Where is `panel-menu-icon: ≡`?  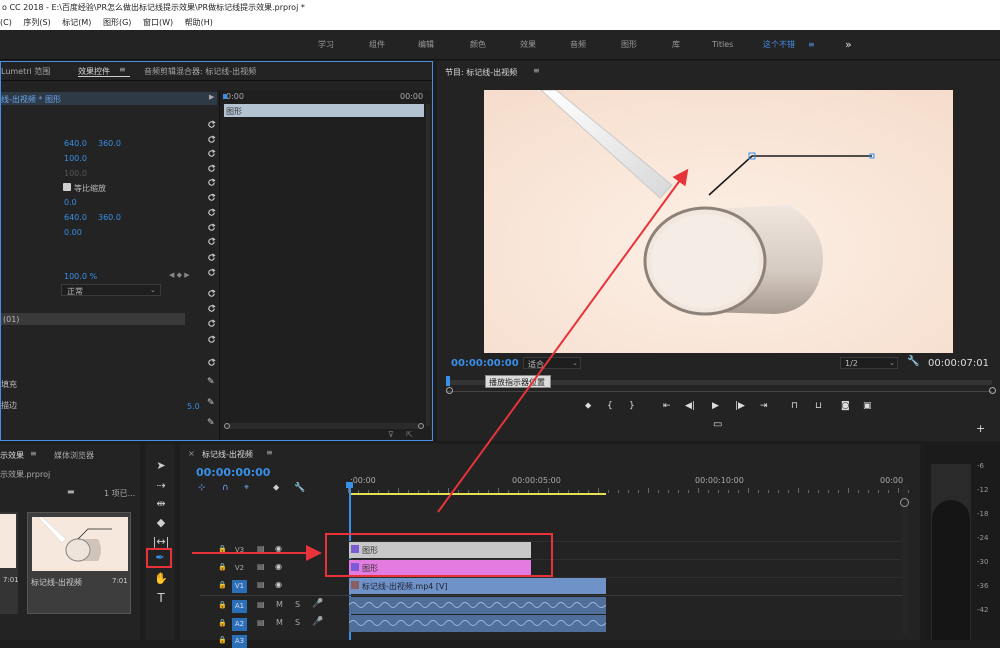
panel-menu-icon: ≡ is located at coordinates (33, 453).